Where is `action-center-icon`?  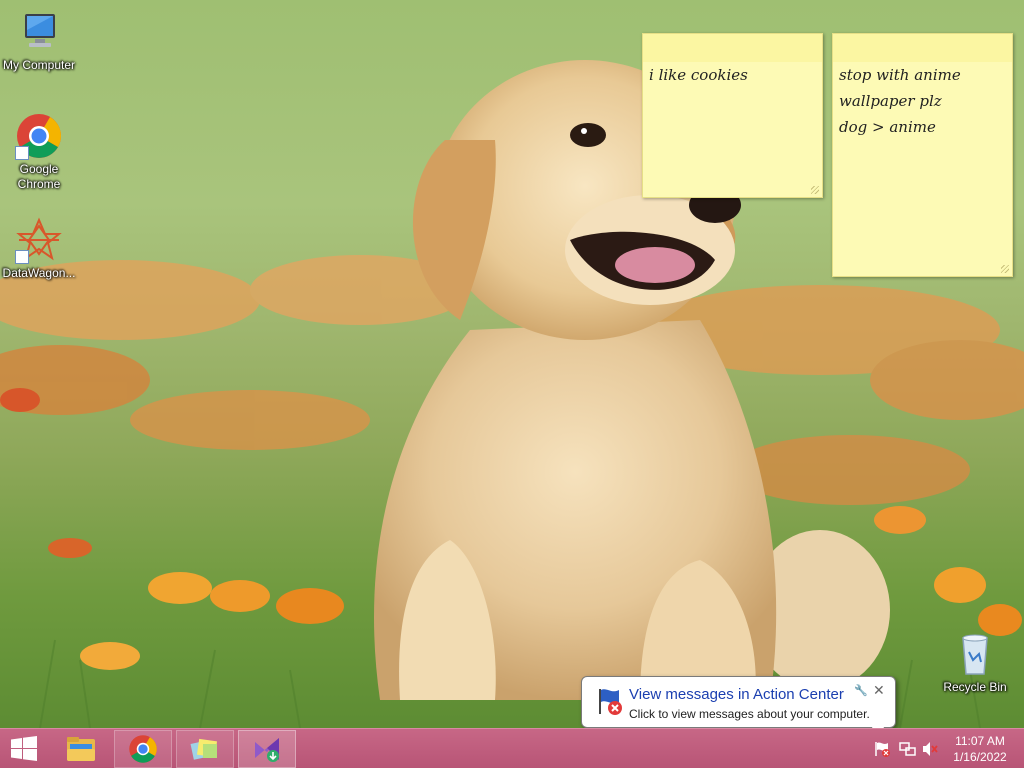
action-center-icon is located at coordinates (882, 749).